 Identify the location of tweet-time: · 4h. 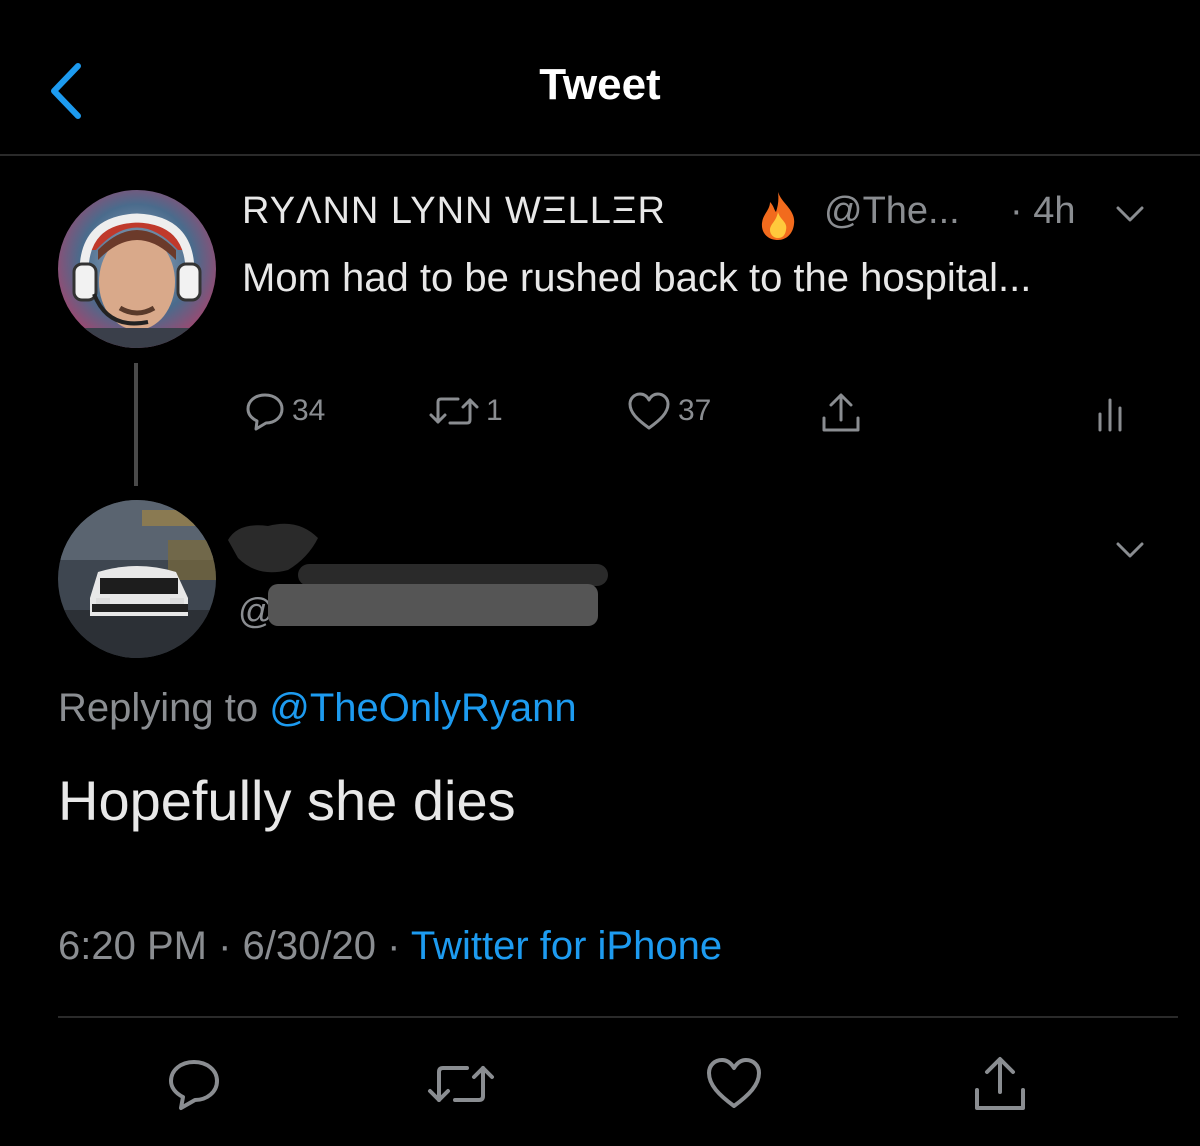
(1043, 211).